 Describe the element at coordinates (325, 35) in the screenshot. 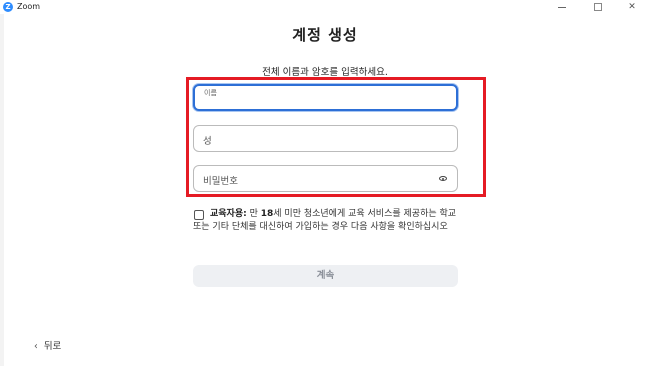

I see `page-title: 계정 생성` at that location.